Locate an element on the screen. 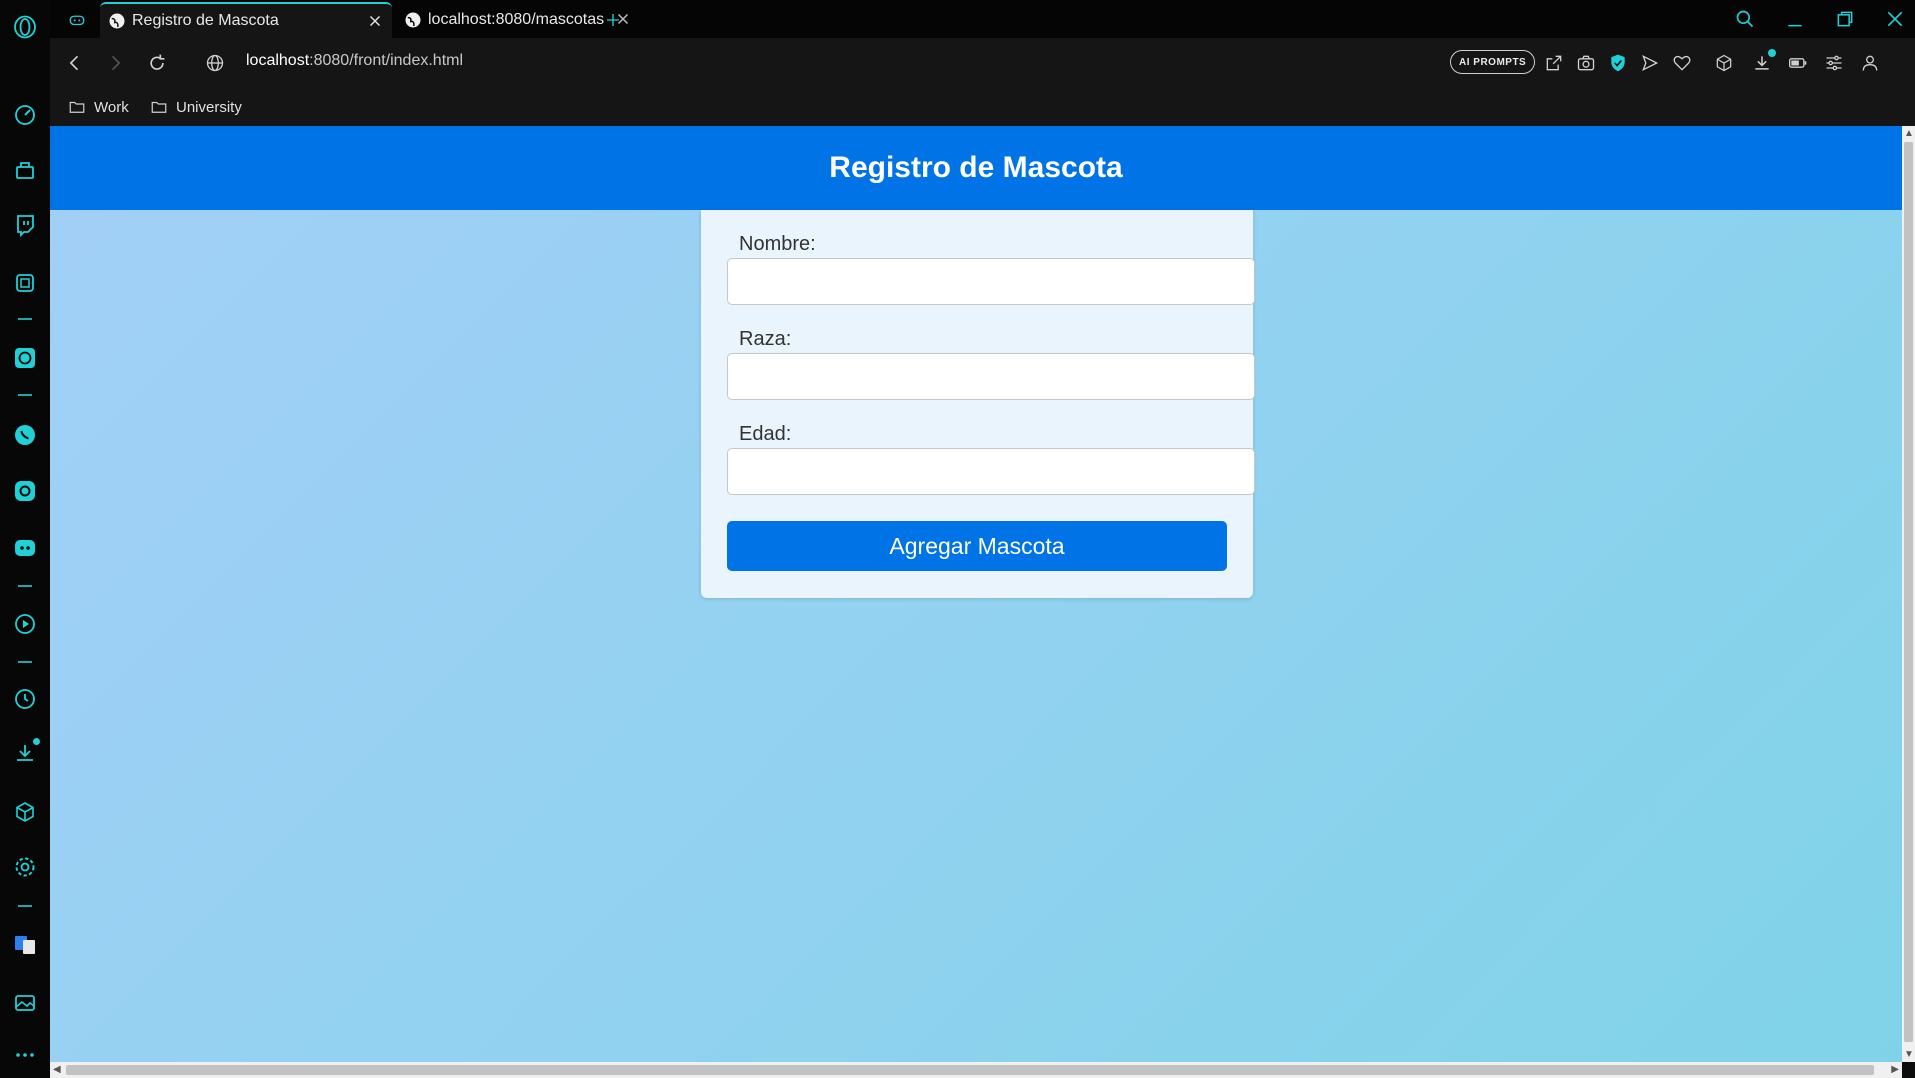  edad-input is located at coordinates (991, 471).